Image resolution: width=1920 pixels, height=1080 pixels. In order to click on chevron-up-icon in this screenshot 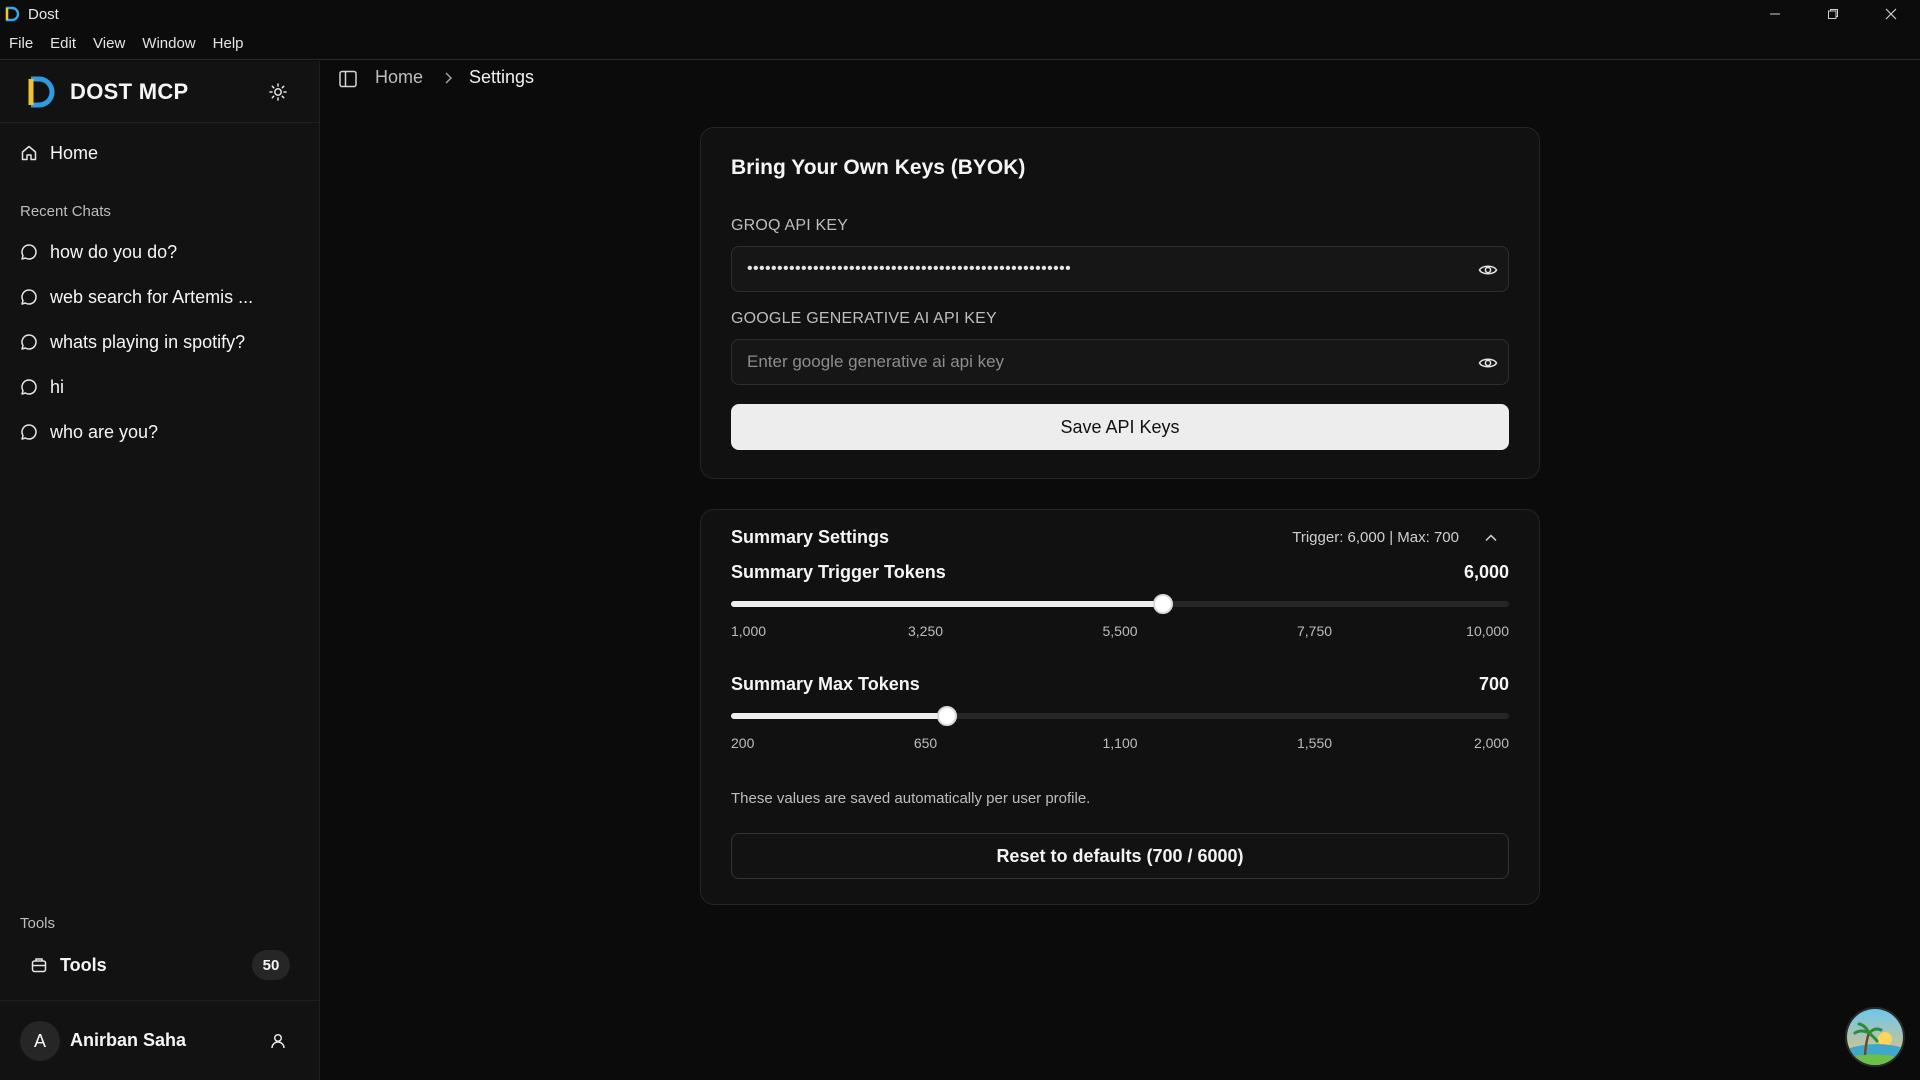, I will do `click(1491, 538)`.